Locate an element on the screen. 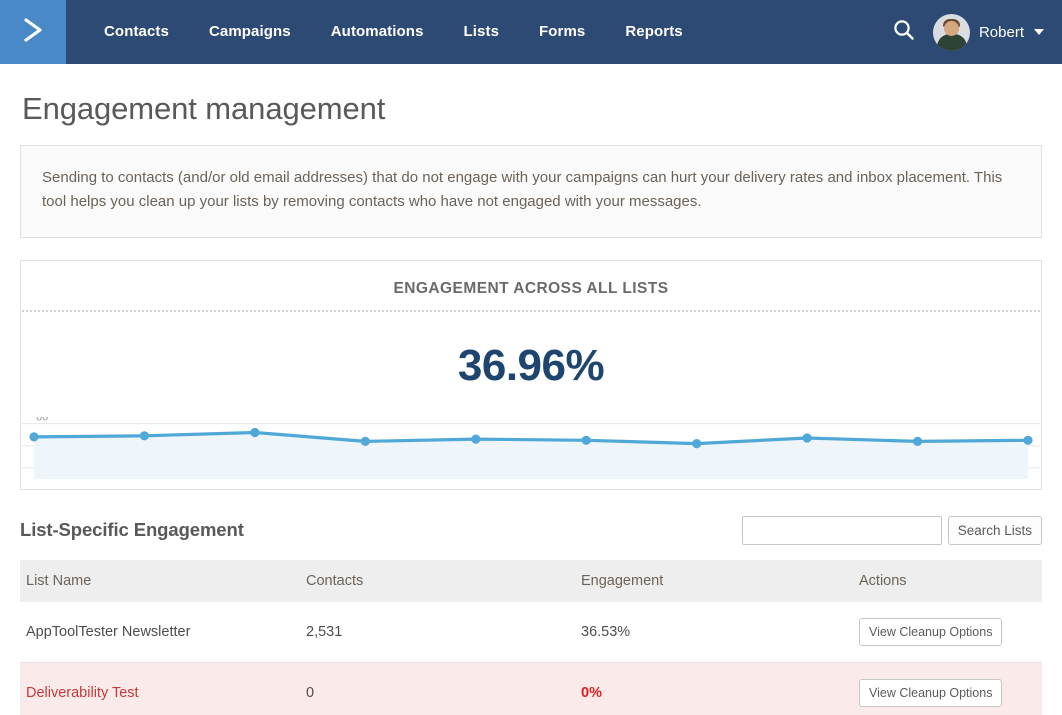 Image resolution: width=1062 pixels, height=715 pixels. column-header-actions: Actions is located at coordinates (883, 580).